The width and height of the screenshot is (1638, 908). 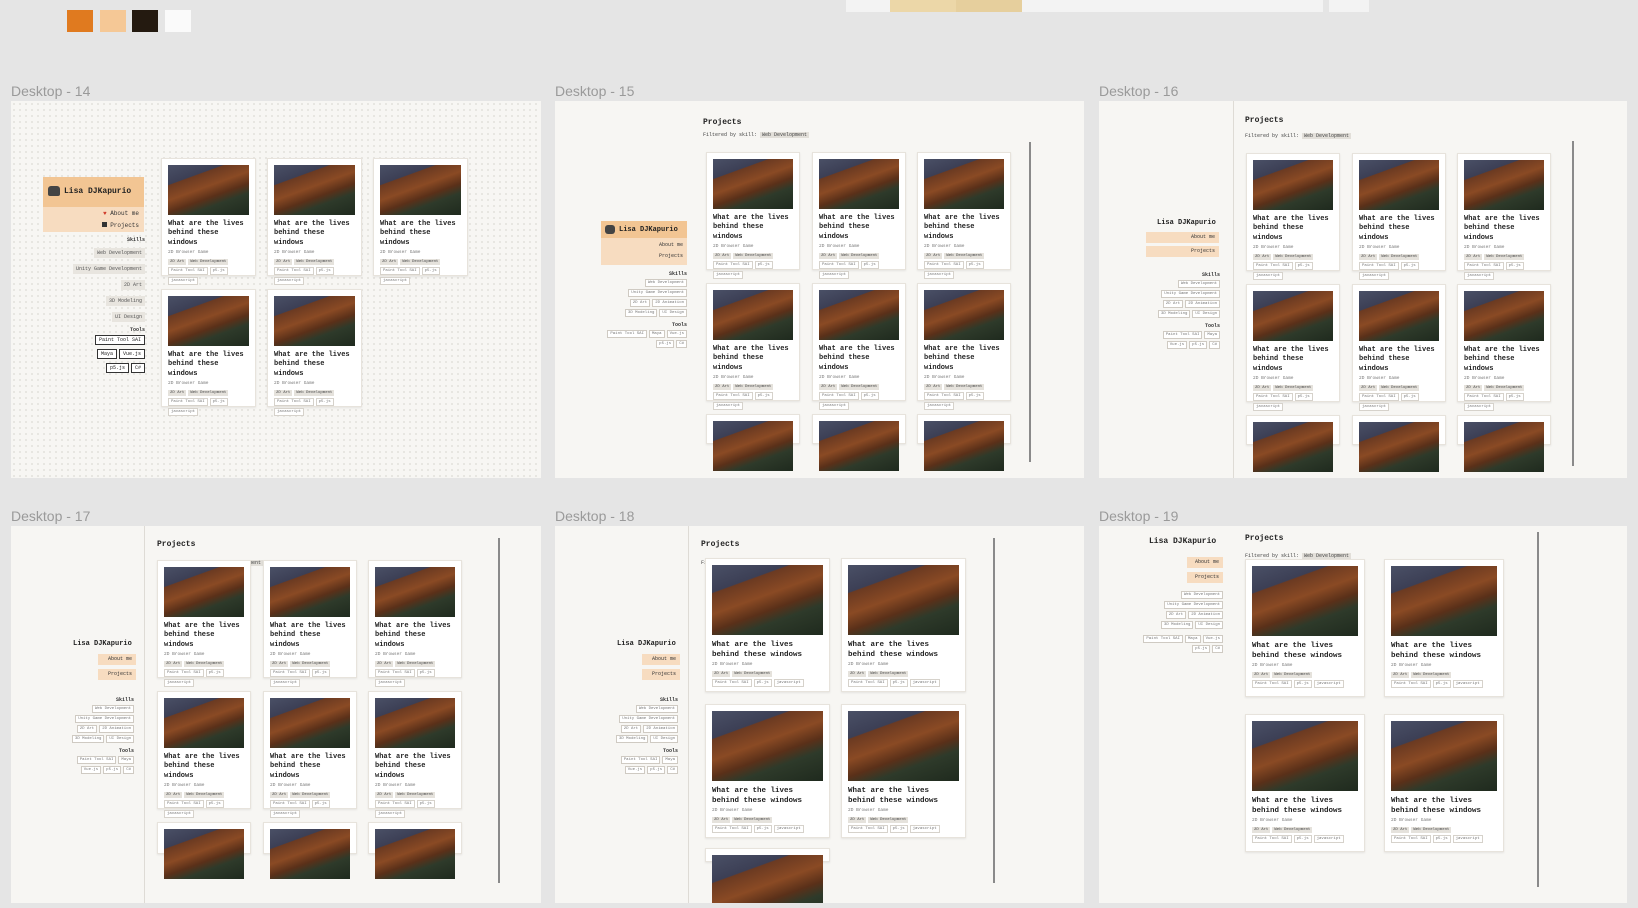 What do you see at coordinates (648, 719) in the screenshot?
I see `skill-tag: Unity Game Development` at bounding box center [648, 719].